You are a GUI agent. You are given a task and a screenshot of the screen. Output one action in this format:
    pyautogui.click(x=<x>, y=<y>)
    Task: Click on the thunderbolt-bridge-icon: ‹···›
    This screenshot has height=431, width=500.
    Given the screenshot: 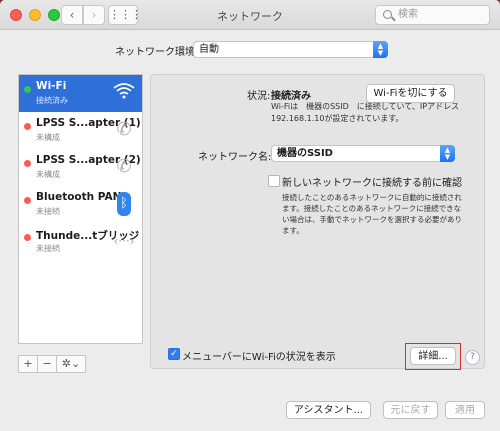 What is the action you would take?
    pyautogui.click(x=124, y=241)
    